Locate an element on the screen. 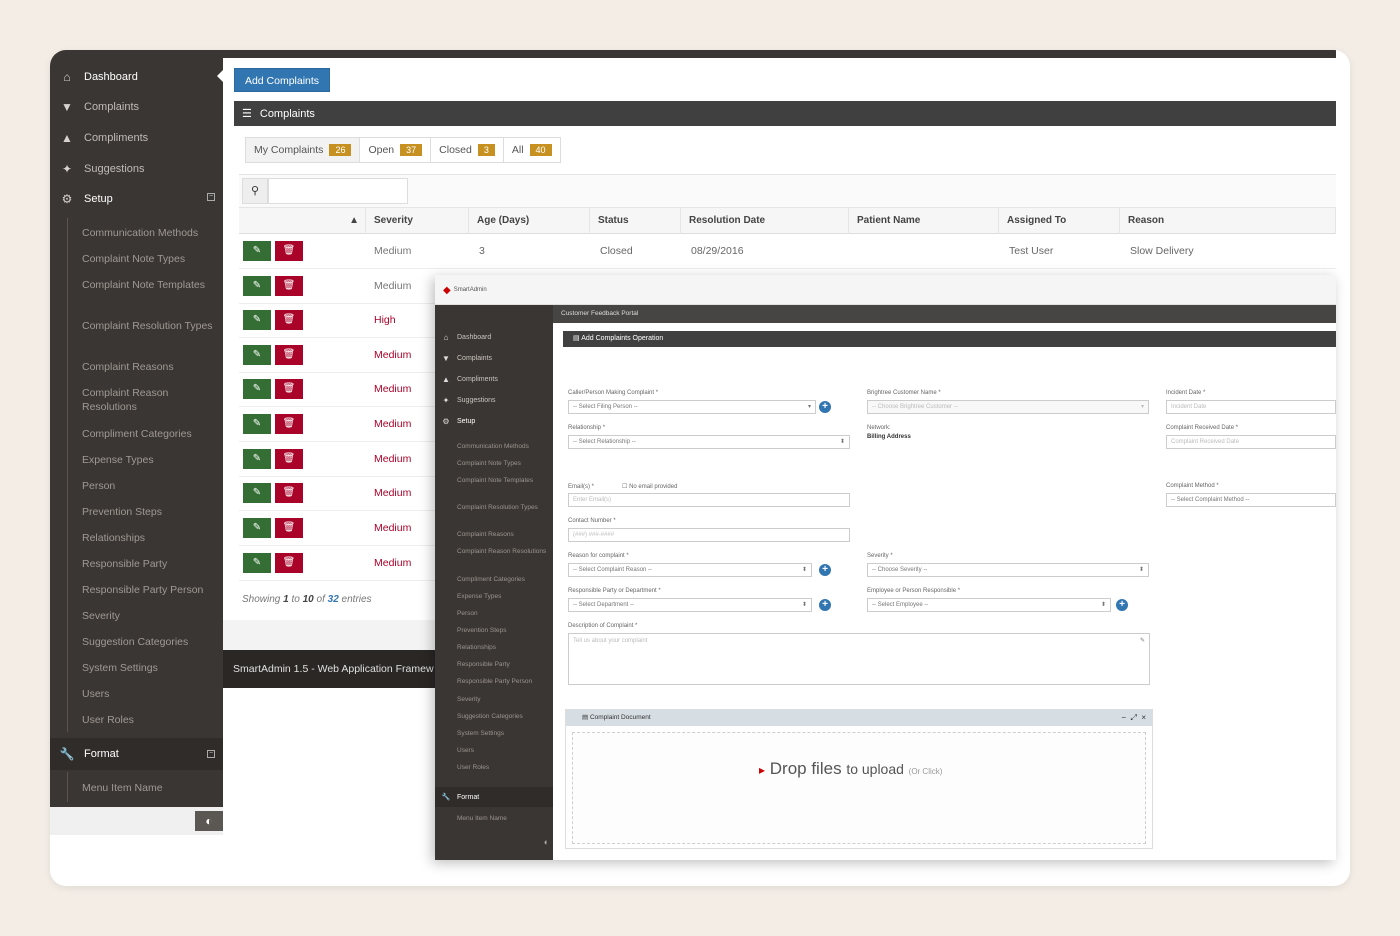  tab-open: Open 37 is located at coordinates (395, 150).